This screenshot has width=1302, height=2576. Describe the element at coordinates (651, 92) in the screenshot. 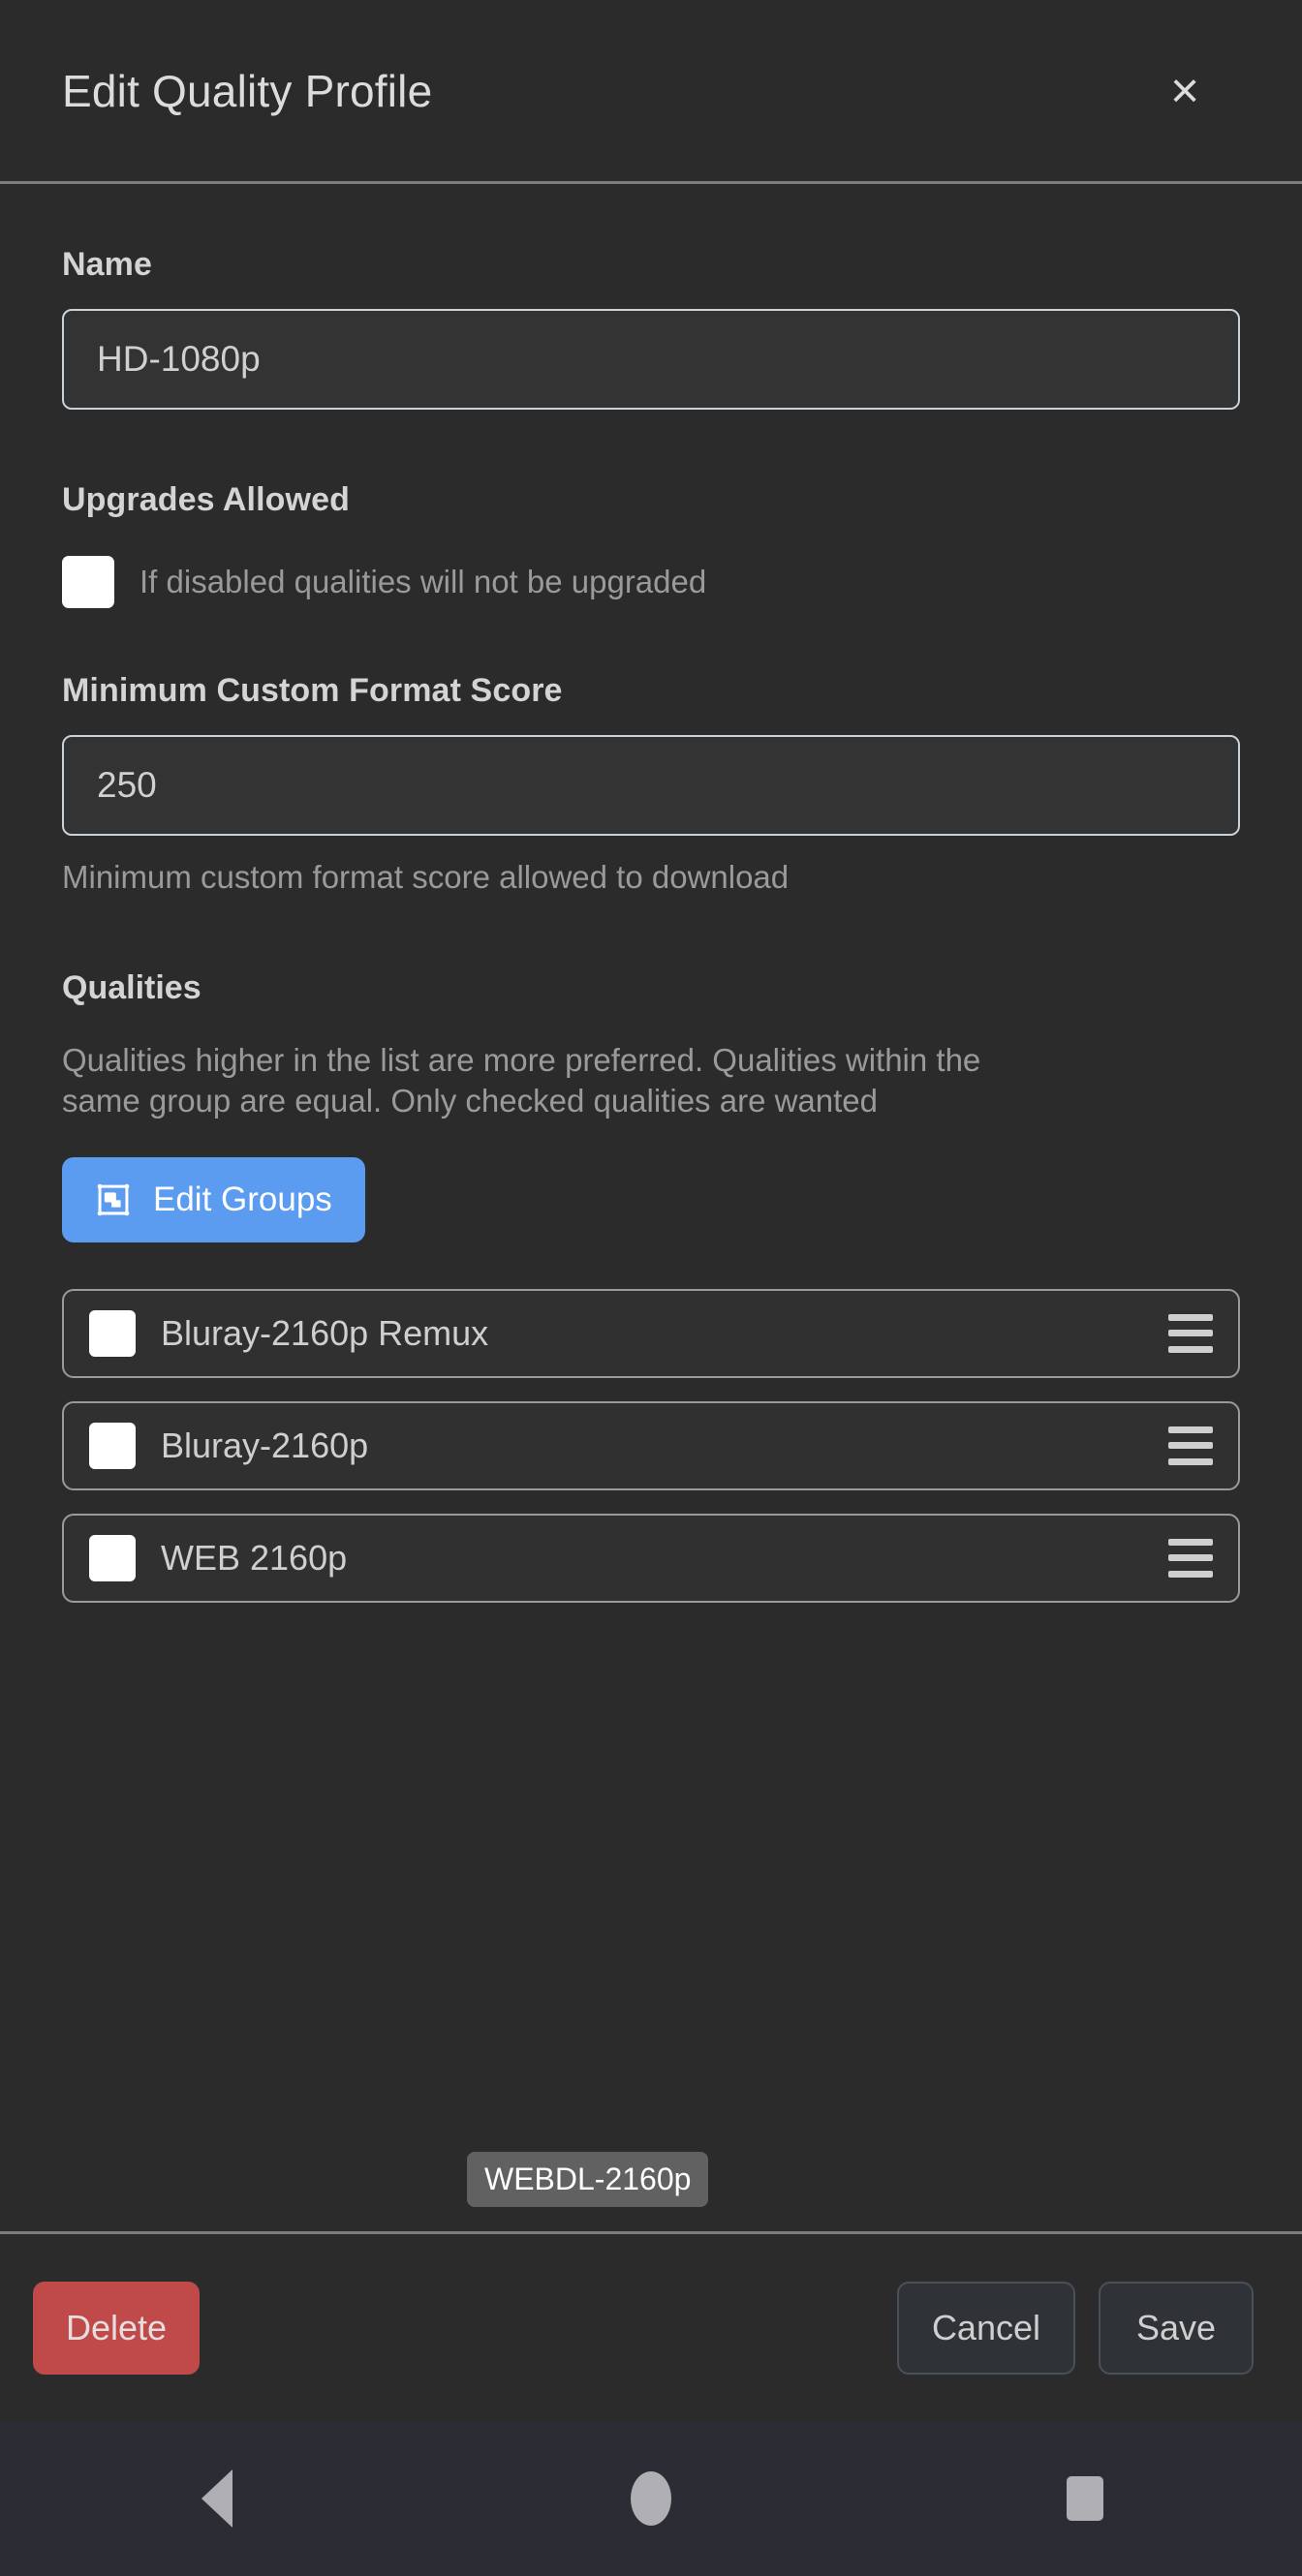

I see `dialog-header: Edit Quality Profile ×` at that location.